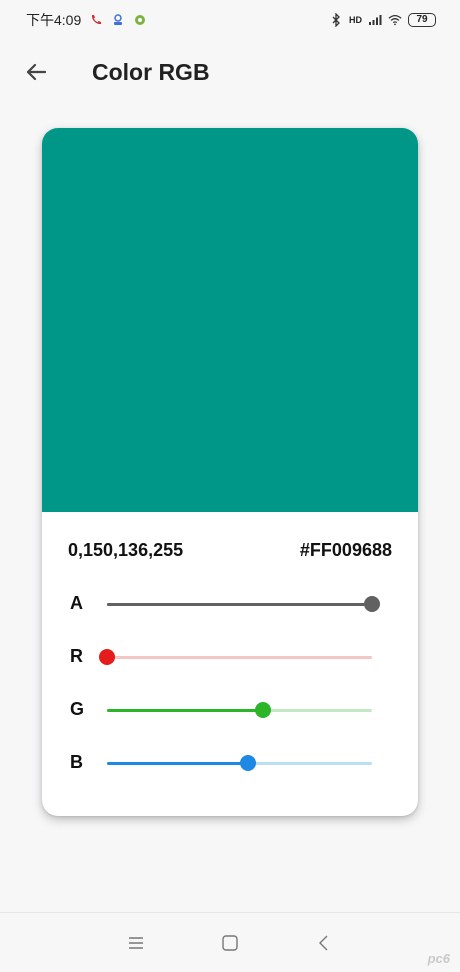 Image resolution: width=460 pixels, height=972 pixels. What do you see at coordinates (76, 762) in the screenshot?
I see `slider-label-blue: B` at bounding box center [76, 762].